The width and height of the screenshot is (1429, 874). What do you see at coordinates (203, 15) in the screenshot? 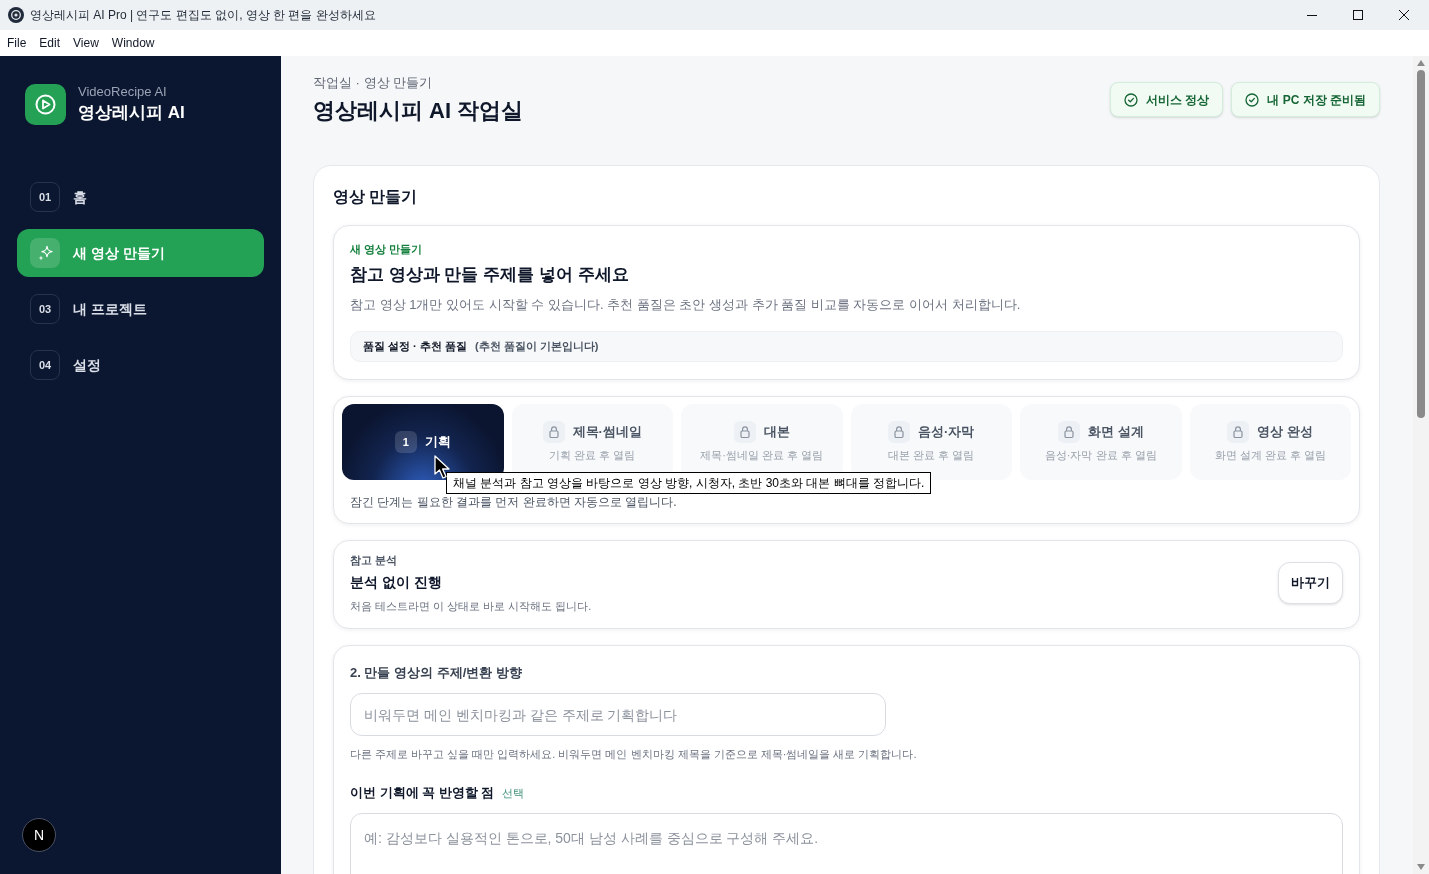
I see `window-title: 영상레시피 AI Pro | 연구도 편집도 없이, 영상 한 편을 완성하세요` at bounding box center [203, 15].